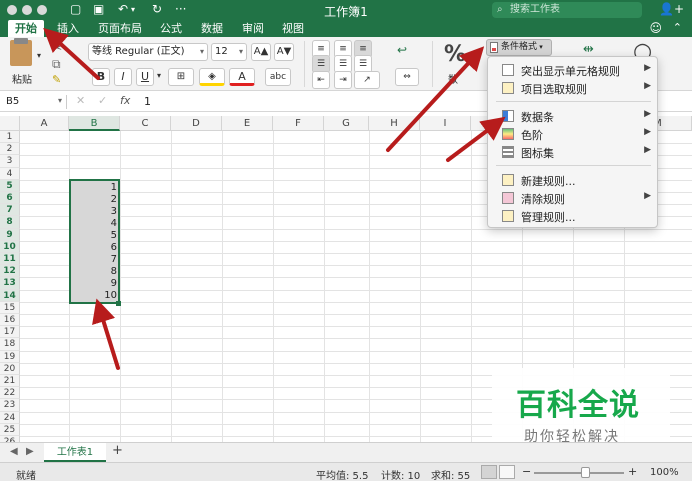 Image resolution: width=692 pixels, height=482 pixels. What do you see at coordinates (247, 123) in the screenshot?
I see `column-header-e: E` at bounding box center [247, 123].